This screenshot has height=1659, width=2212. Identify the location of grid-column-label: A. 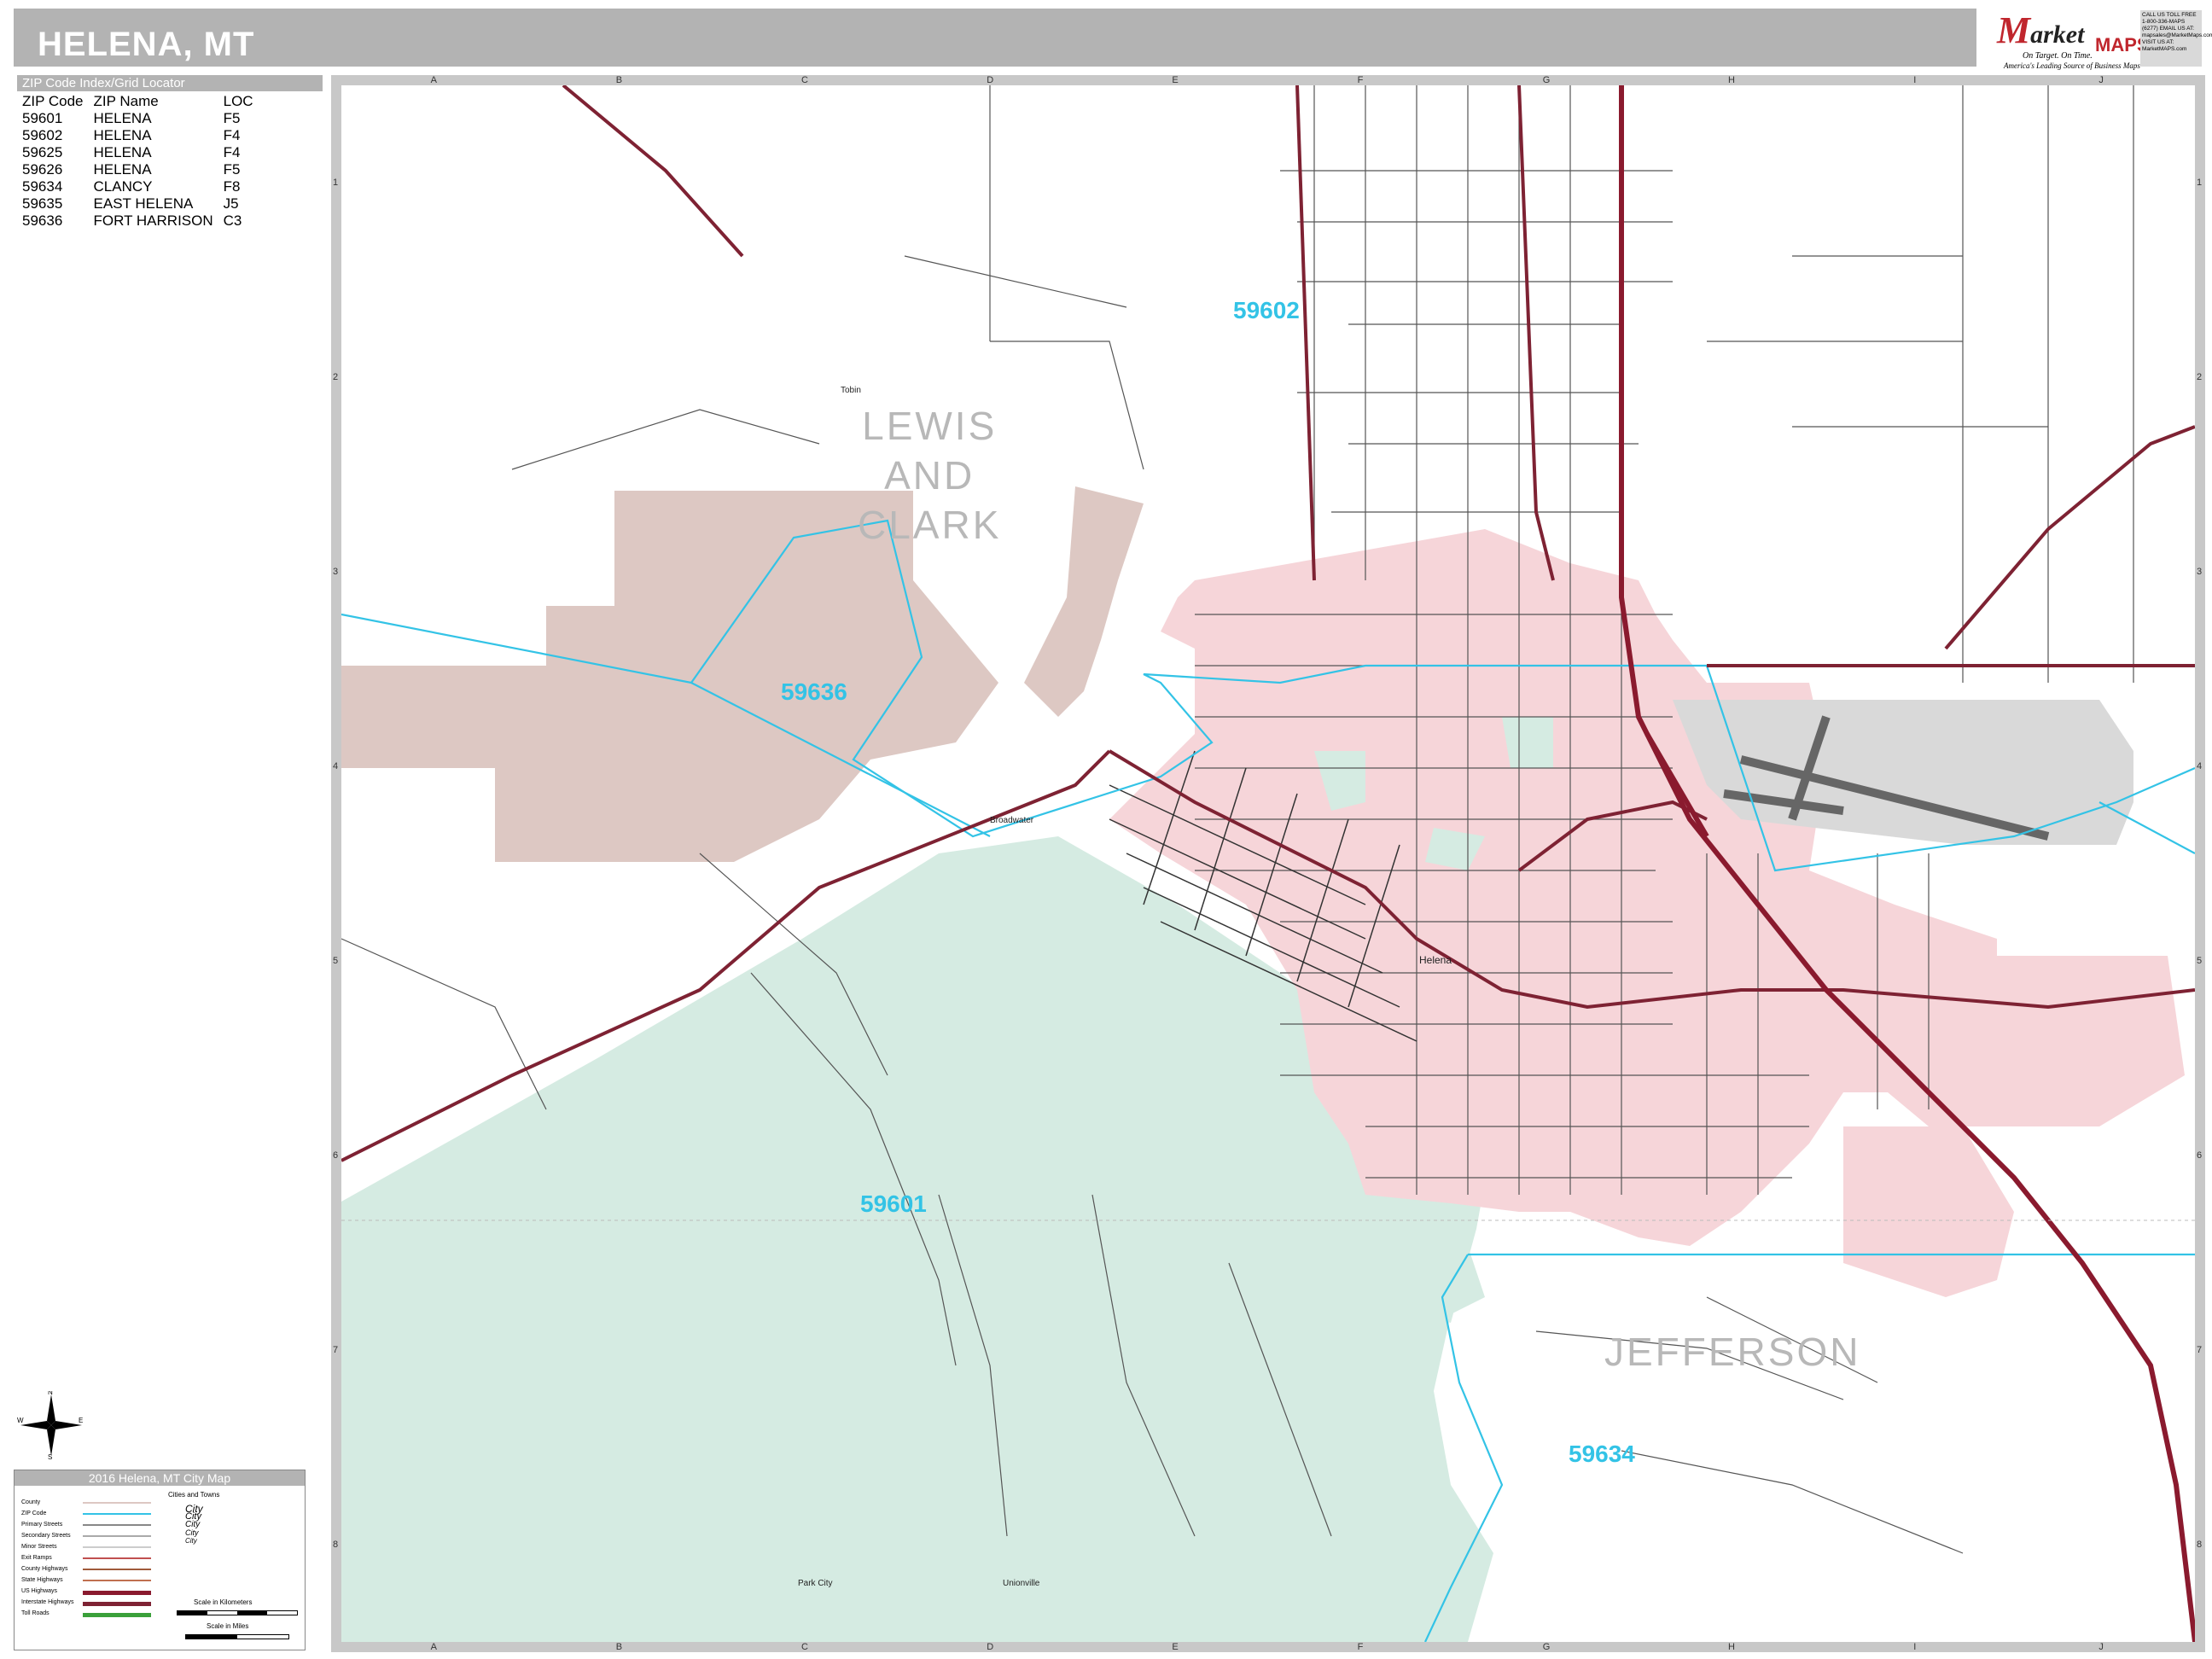
(433, 80).